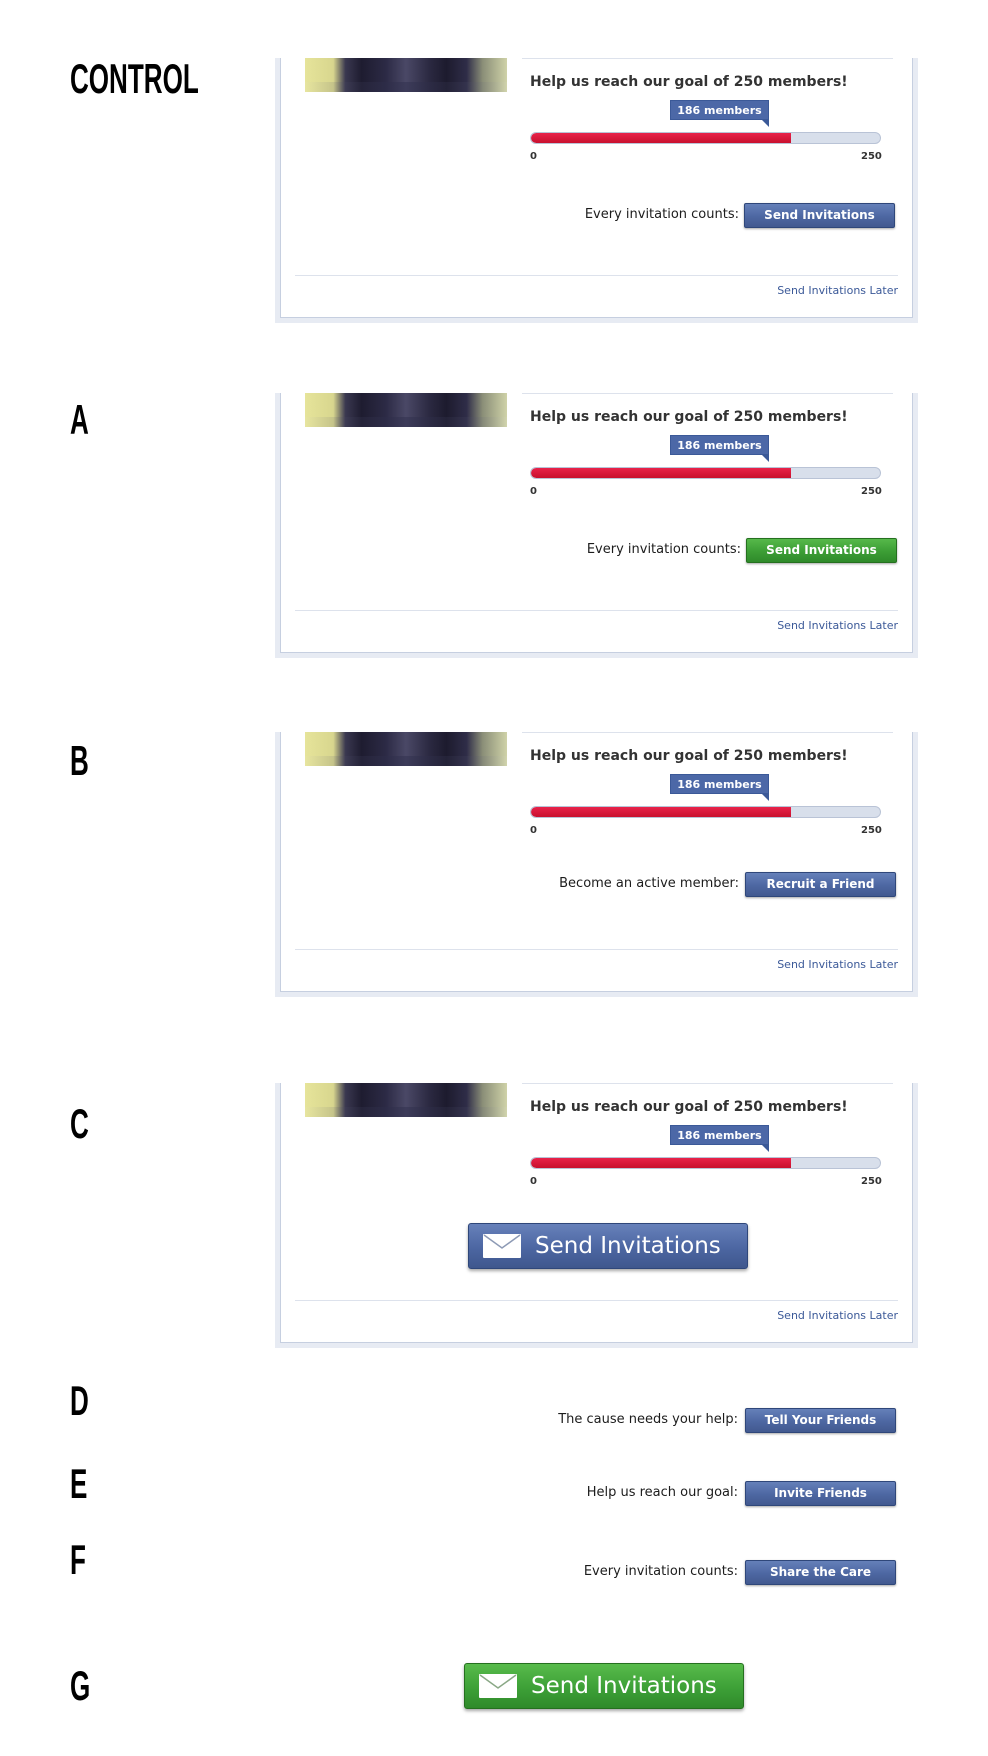 This screenshot has height=1756, width=988. I want to click on cta-text: Become an active member:, so click(649, 883).